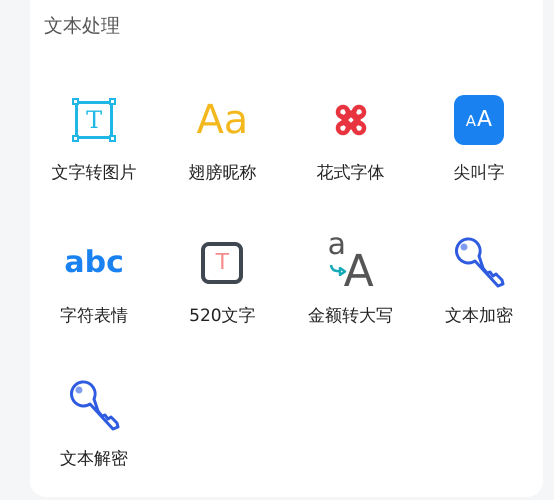  Describe the element at coordinates (222, 316) in the screenshot. I see `tool-label: 520文字` at that location.